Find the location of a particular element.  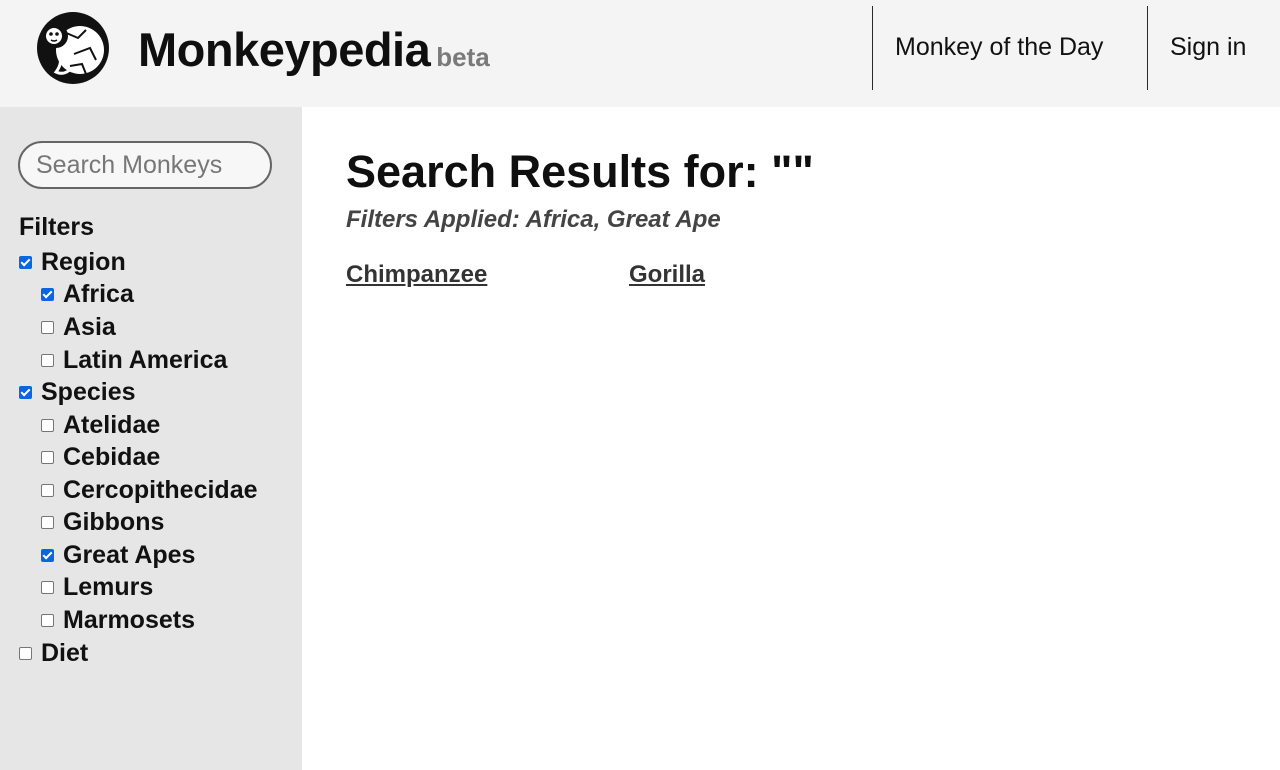

great-apes-checkbox is located at coordinates (47, 555).